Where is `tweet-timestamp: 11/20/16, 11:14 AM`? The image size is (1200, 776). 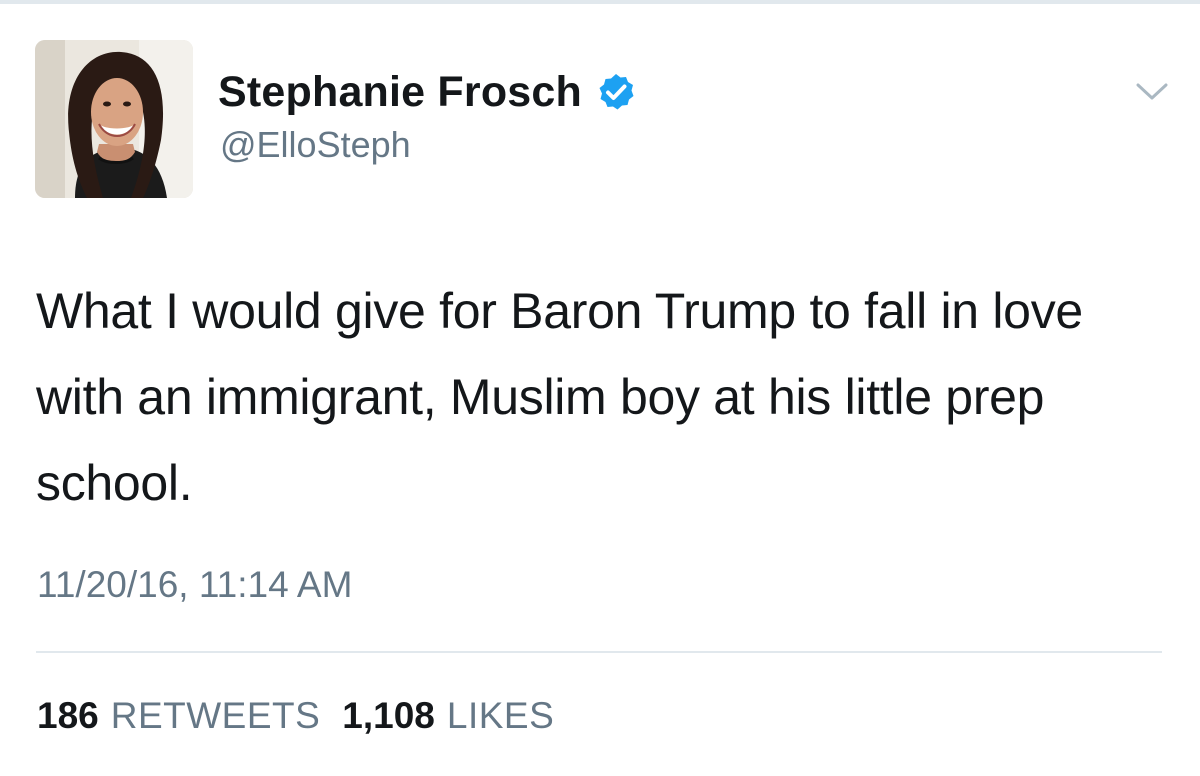
tweet-timestamp: 11/20/16, 11:14 AM is located at coordinates (194, 585).